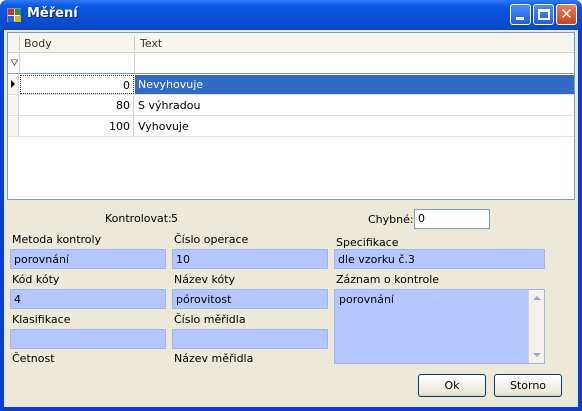 The width and height of the screenshot is (582, 411). What do you see at coordinates (366, 299) in the screenshot?
I see `zaznam-o-kontrole-text: porovnání` at bounding box center [366, 299].